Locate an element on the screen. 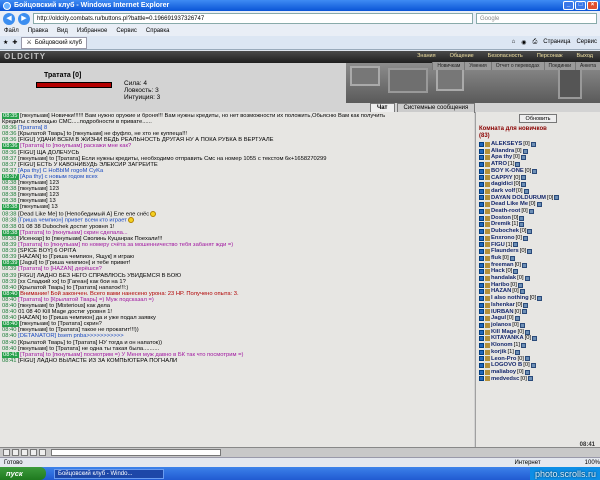  nav-security: Безопасность is located at coordinates (505, 56).